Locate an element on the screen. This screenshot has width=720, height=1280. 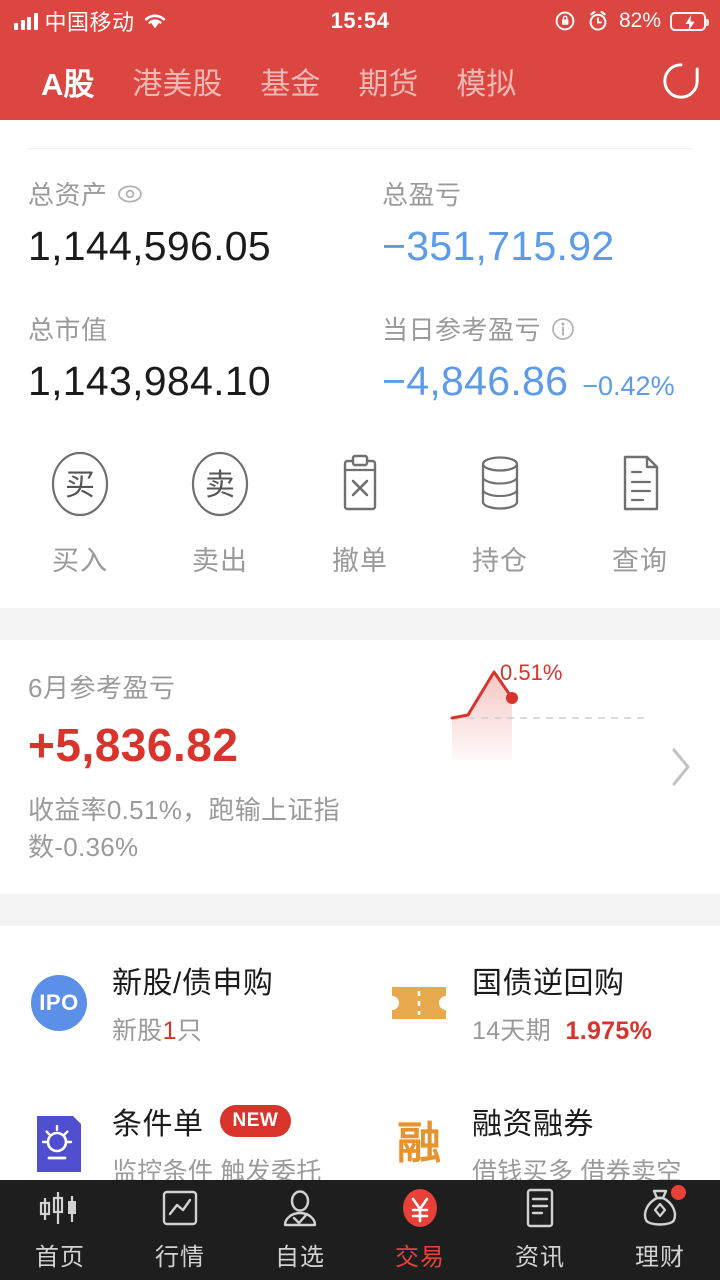
ipo-badge-text: IPO is located at coordinates (59, 1002).